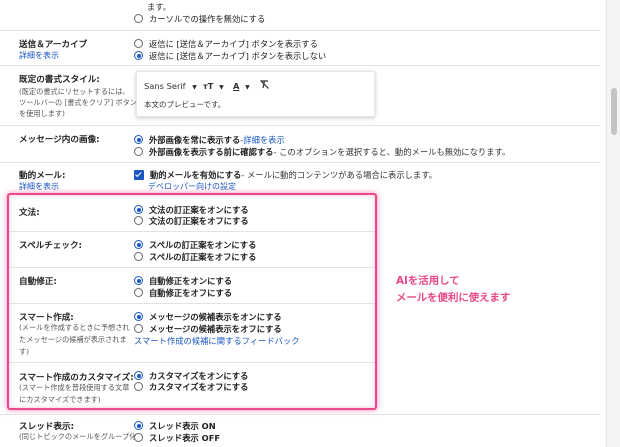  Describe the element at coordinates (59, 140) in the screenshot. I see `images-label: メッセージ内の画像:` at that location.